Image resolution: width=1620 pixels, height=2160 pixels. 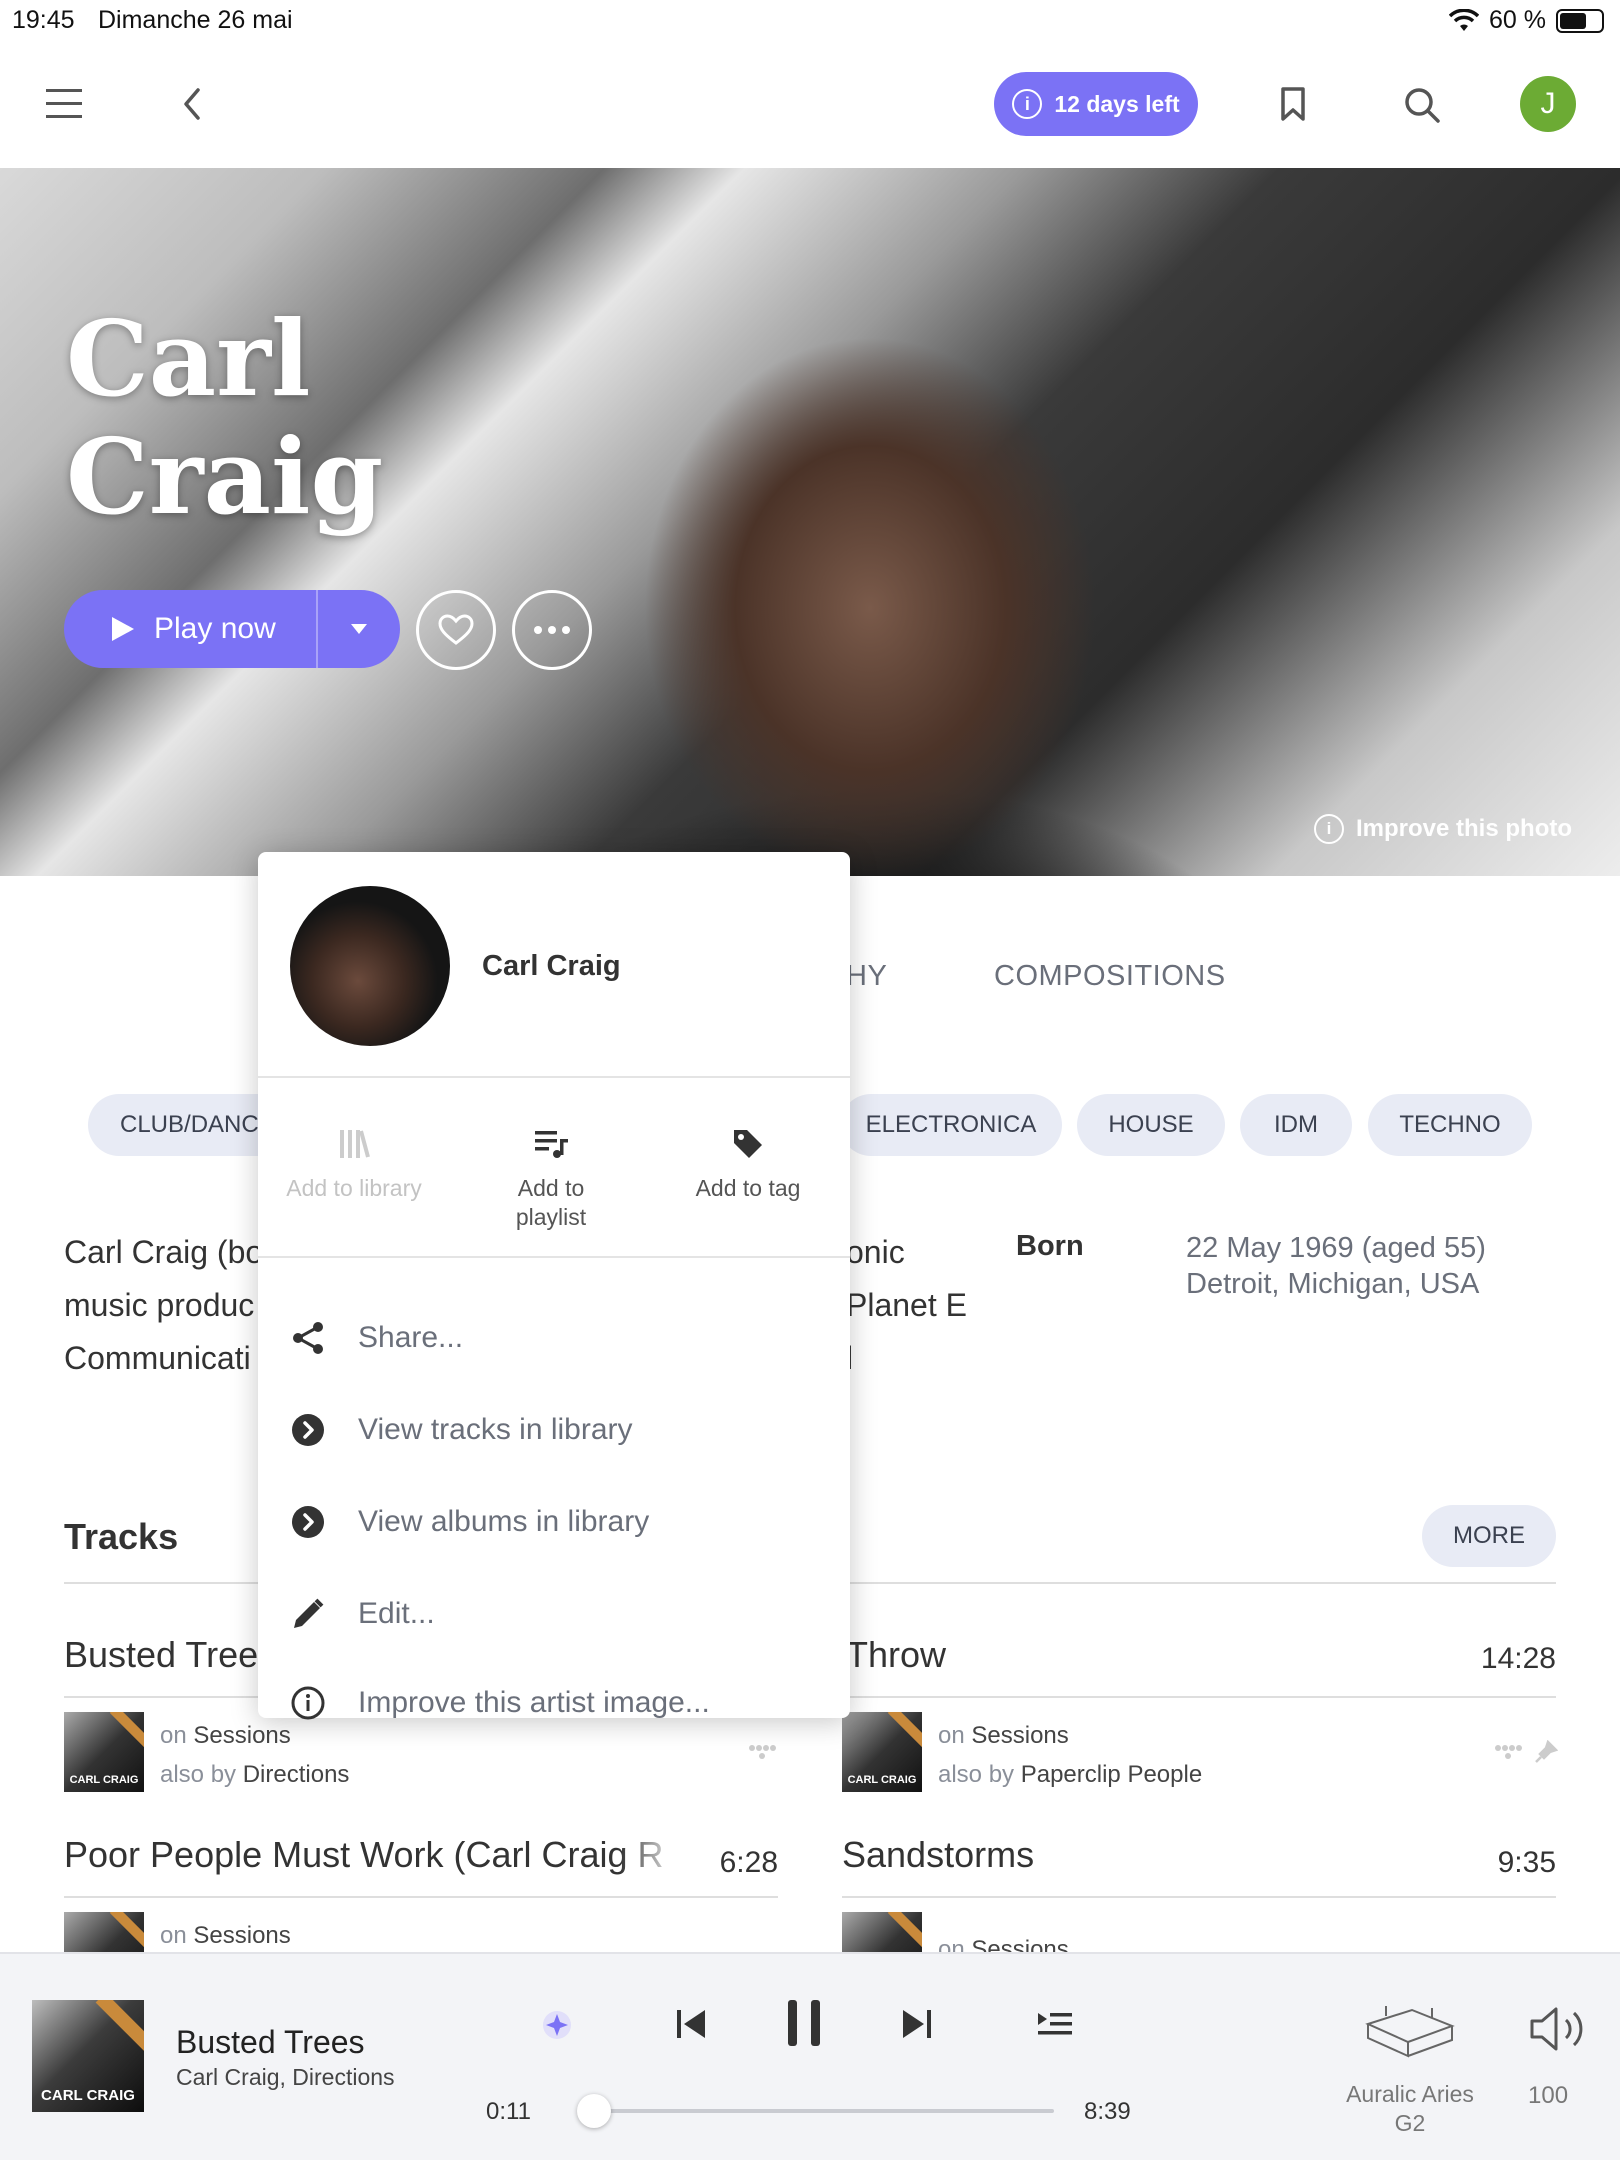 What do you see at coordinates (875, 1252) in the screenshot?
I see `bio-line: onic` at bounding box center [875, 1252].